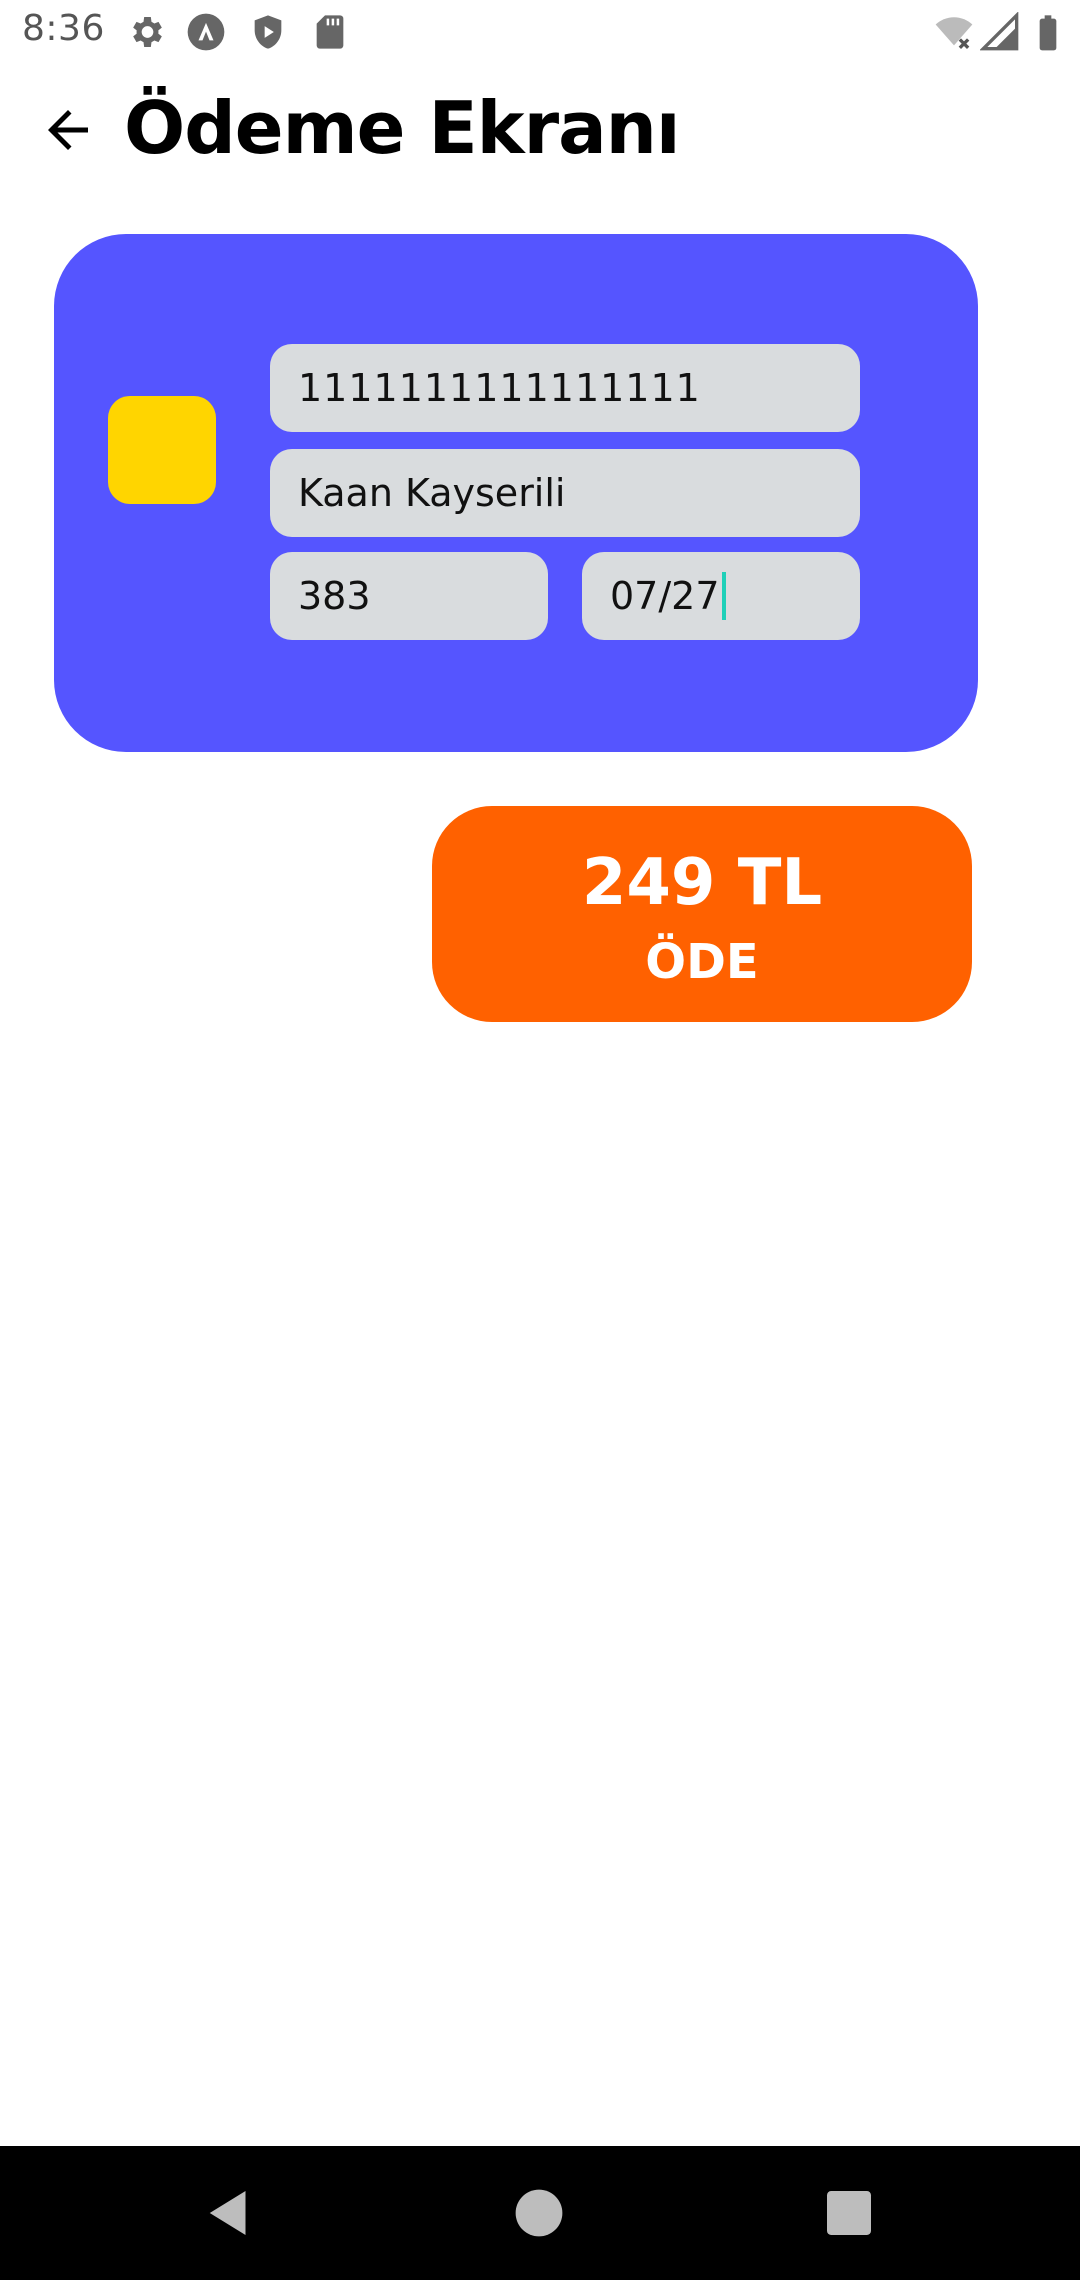 This screenshot has width=1080, height=2280. I want to click on battery-icon, so click(1048, 32).